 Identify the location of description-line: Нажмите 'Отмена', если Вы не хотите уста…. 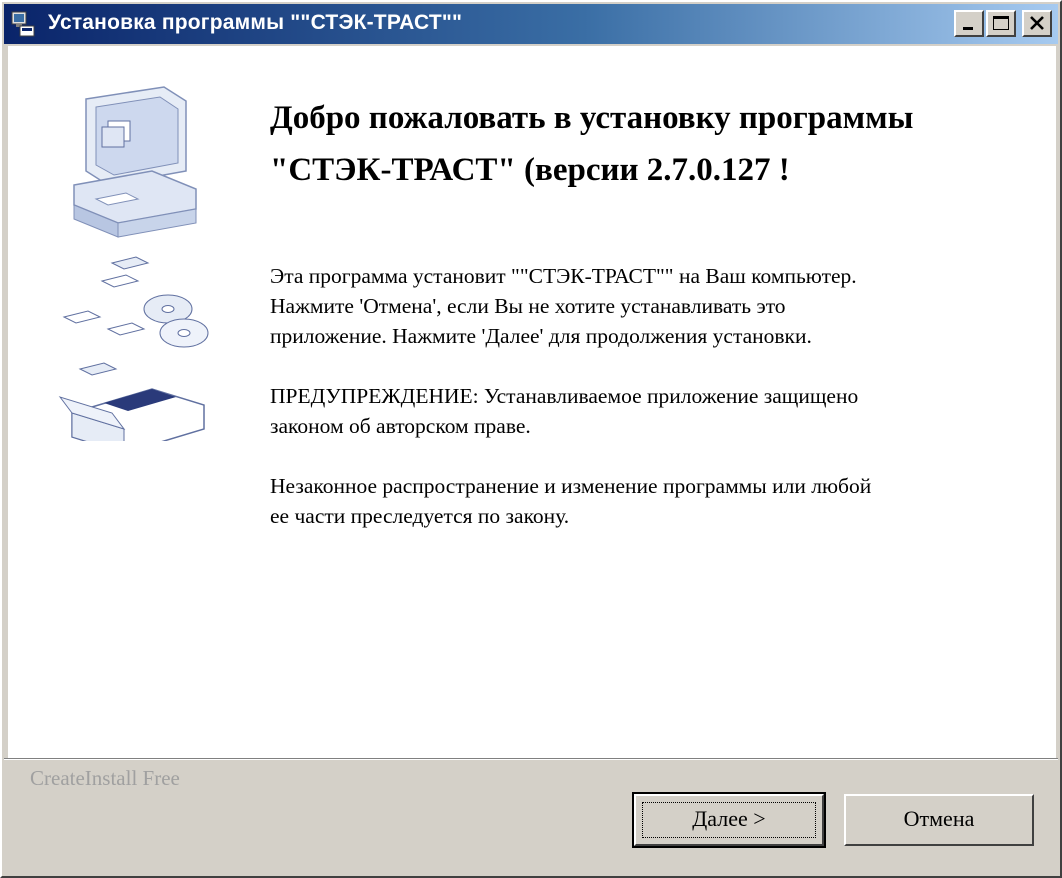
(528, 306).